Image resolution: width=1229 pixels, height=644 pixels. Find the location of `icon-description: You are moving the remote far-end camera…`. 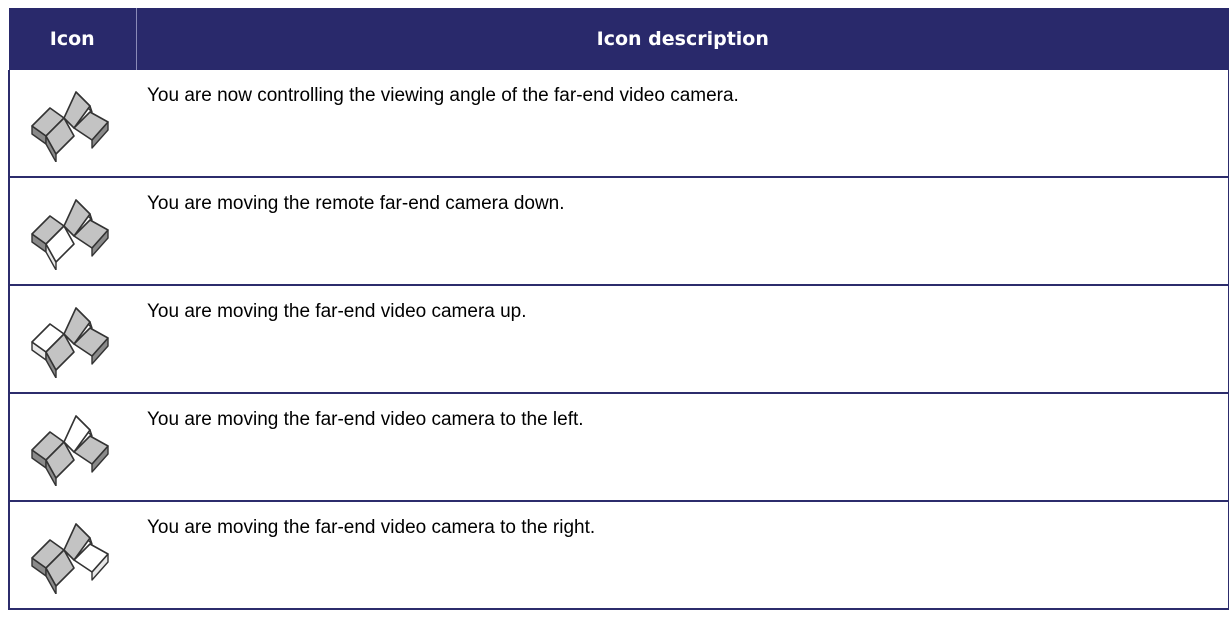

icon-description: You are moving the remote far-end camera… is located at coordinates (356, 203).